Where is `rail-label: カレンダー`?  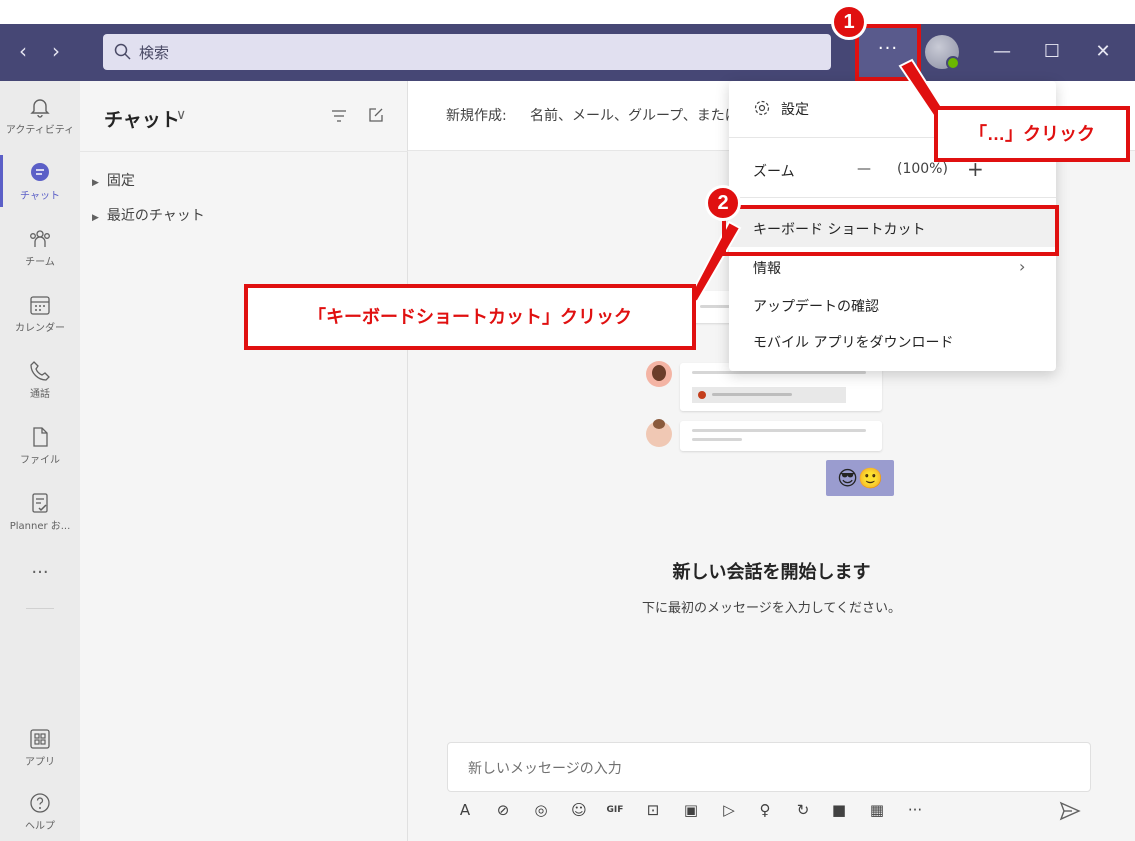
rail-label: カレンダー is located at coordinates (40, 328).